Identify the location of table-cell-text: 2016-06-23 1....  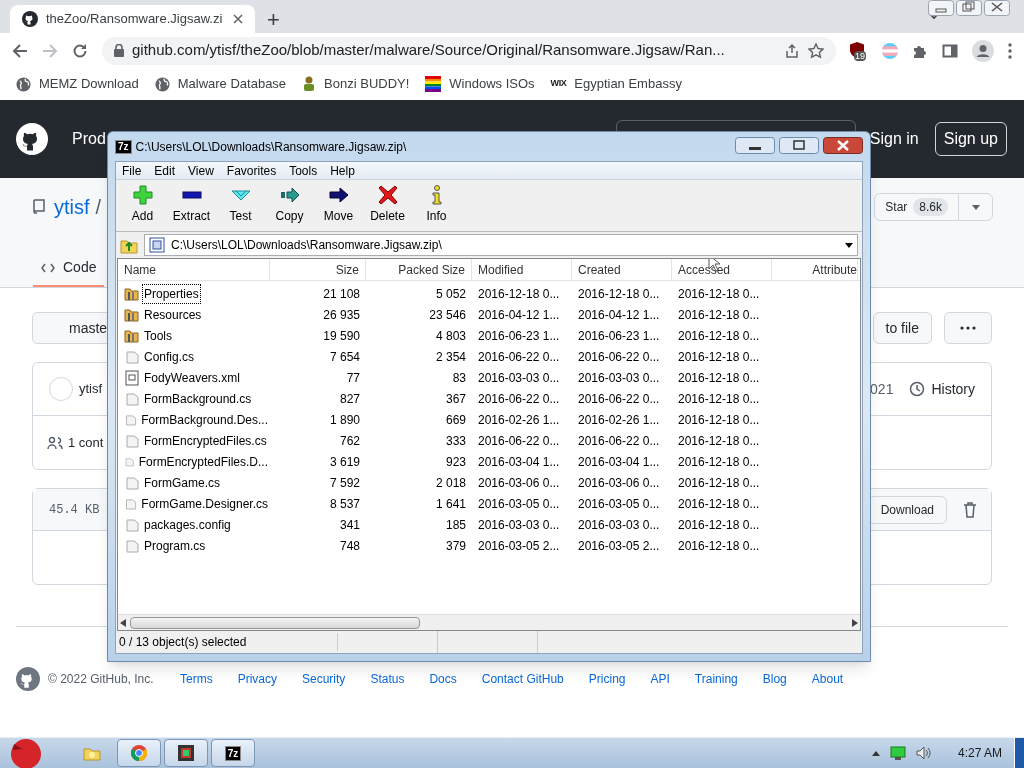
(619, 336).